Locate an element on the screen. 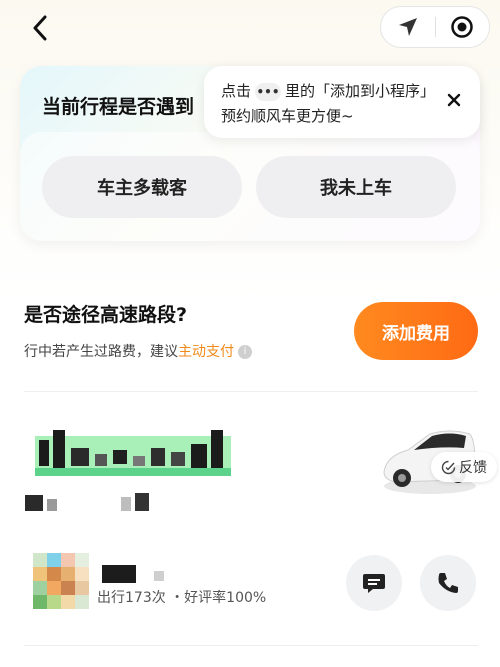  feedback-button: 反馈 is located at coordinates (464, 467).